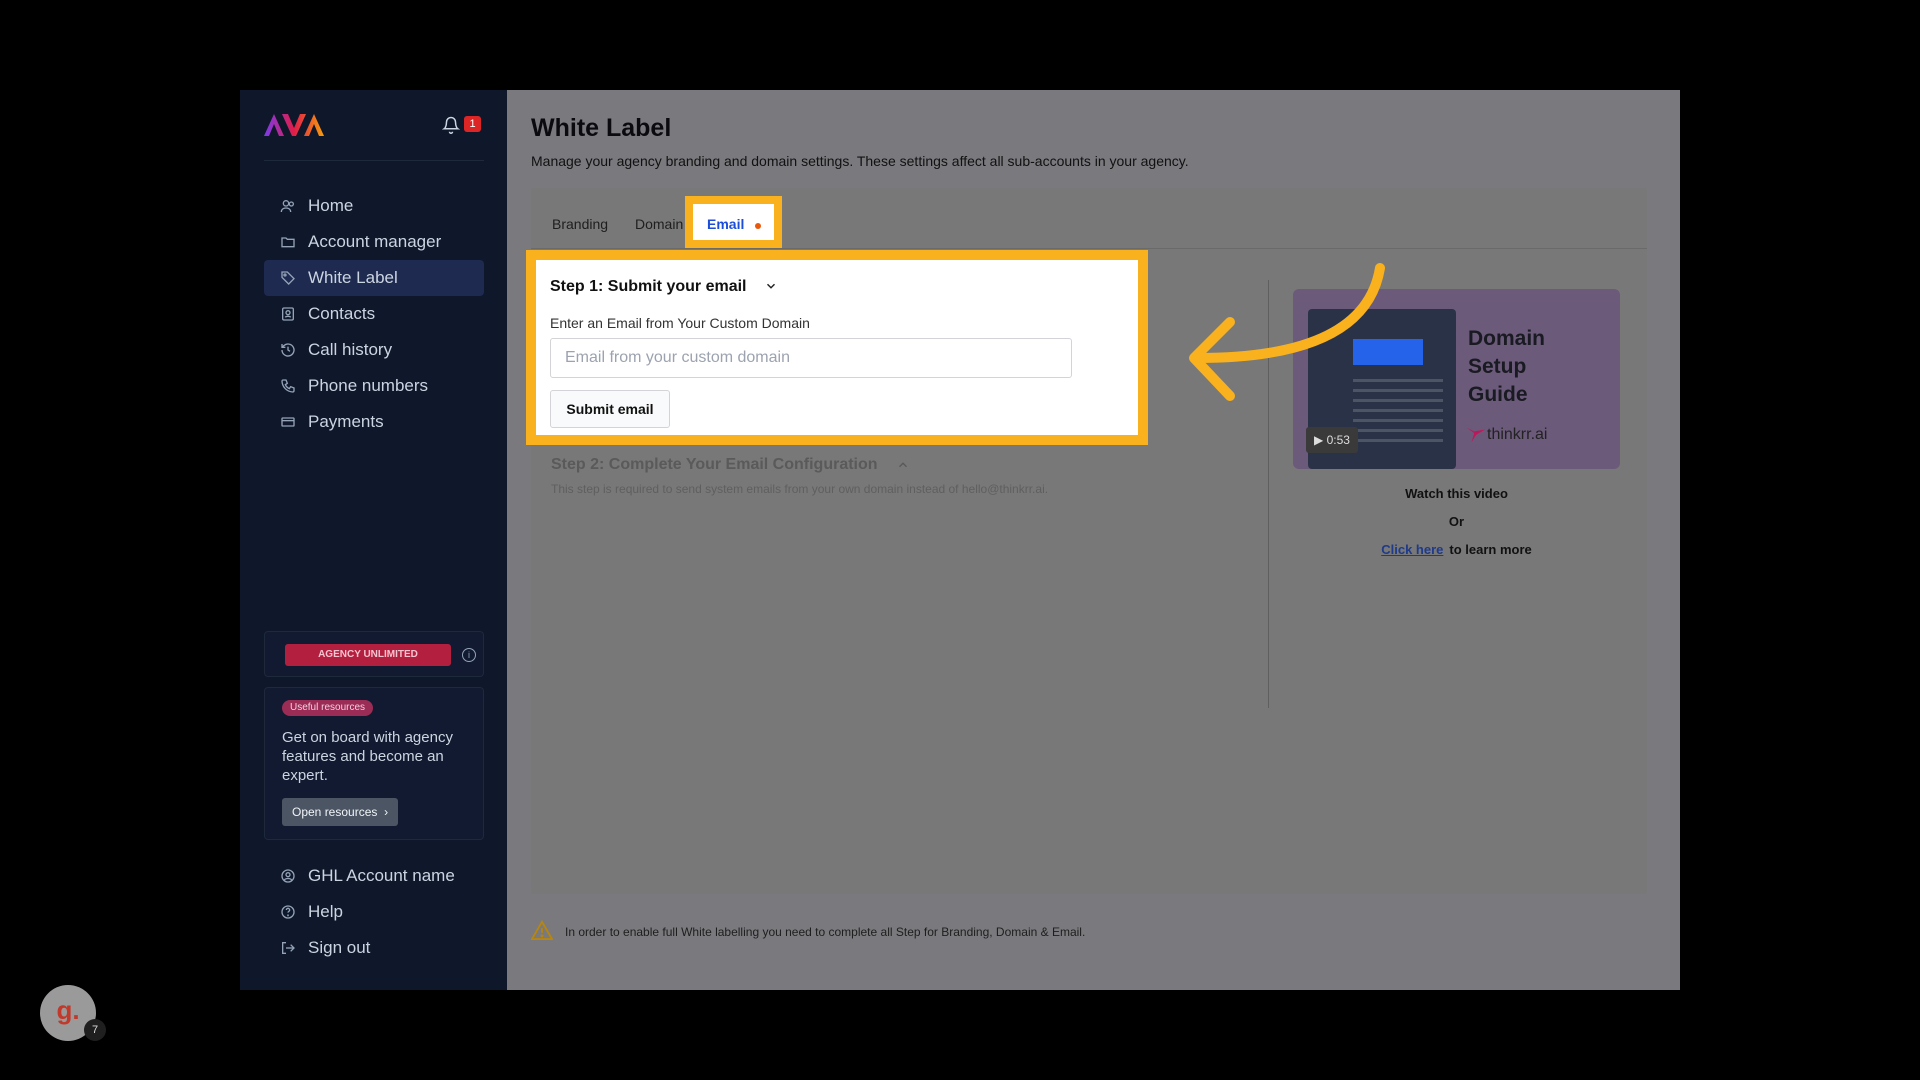  I want to click on sidebar-item-label: Payments, so click(346, 421).